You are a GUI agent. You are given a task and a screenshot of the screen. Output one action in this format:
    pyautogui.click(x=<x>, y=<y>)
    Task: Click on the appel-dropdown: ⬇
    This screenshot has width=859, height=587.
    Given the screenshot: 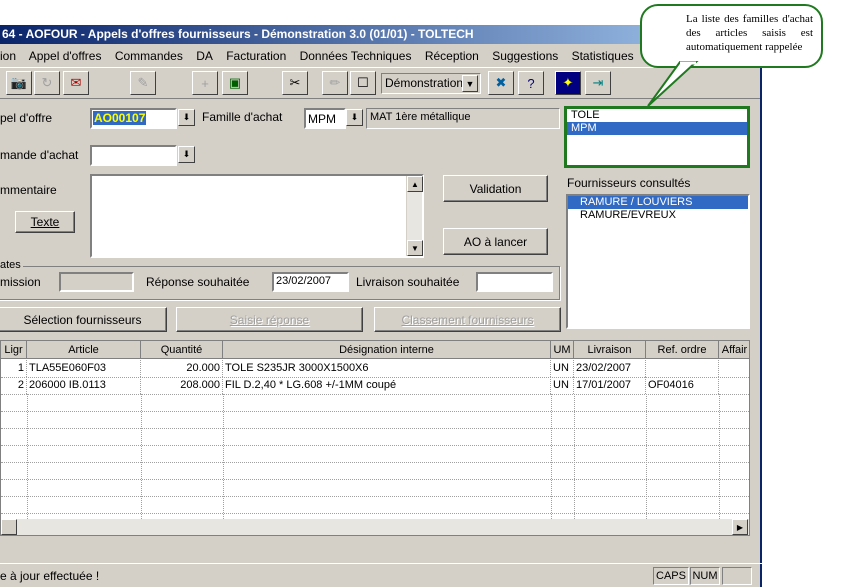 What is the action you would take?
    pyautogui.click(x=186, y=117)
    